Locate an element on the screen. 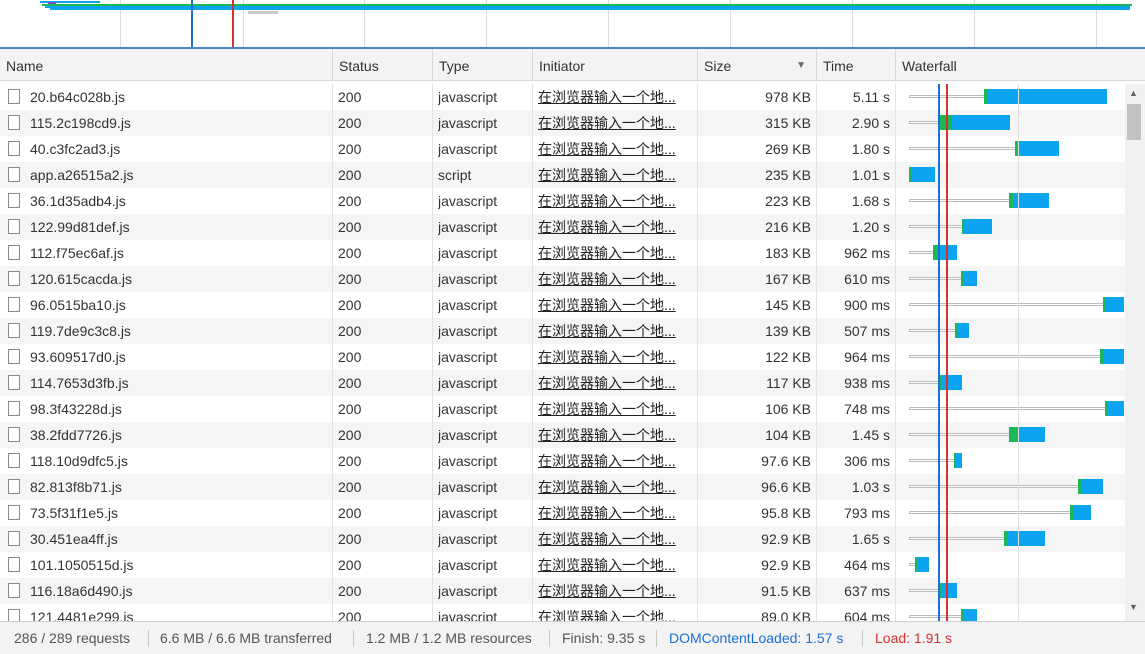  request-size: 235 KB is located at coordinates (788, 175).